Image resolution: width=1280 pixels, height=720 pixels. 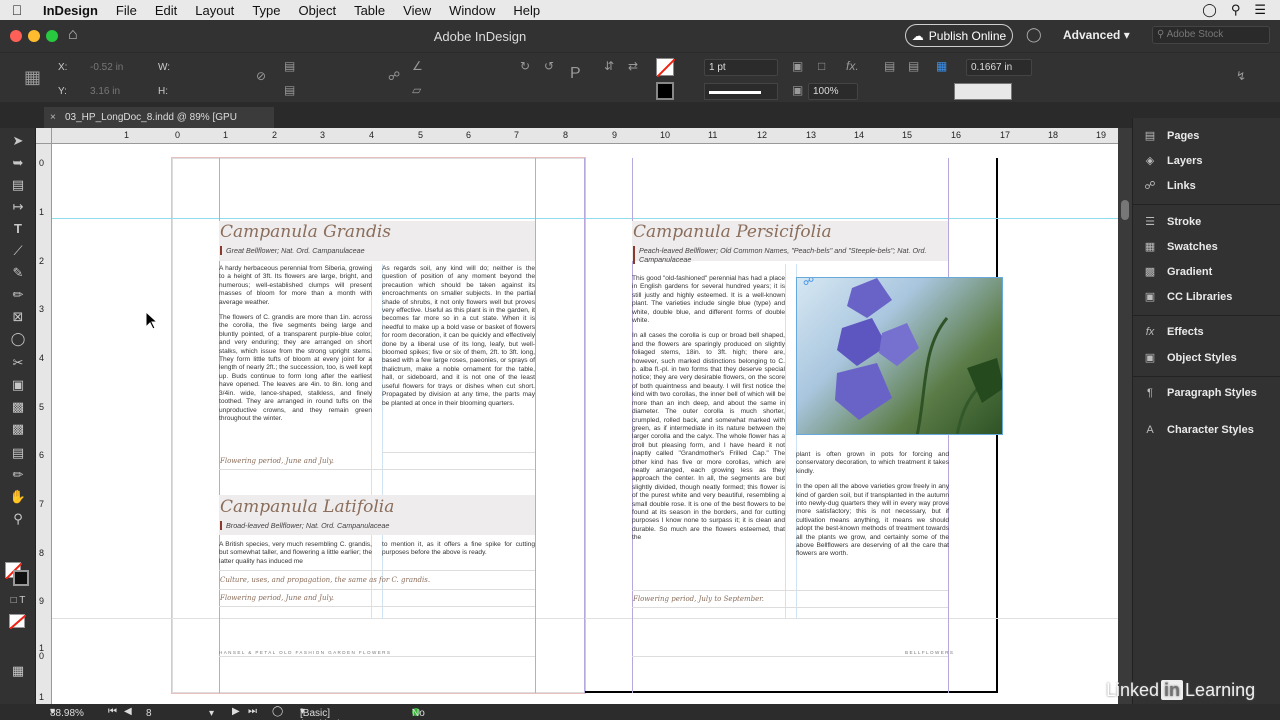 What do you see at coordinates (126, 10) in the screenshot?
I see `menu-file: File` at bounding box center [126, 10].